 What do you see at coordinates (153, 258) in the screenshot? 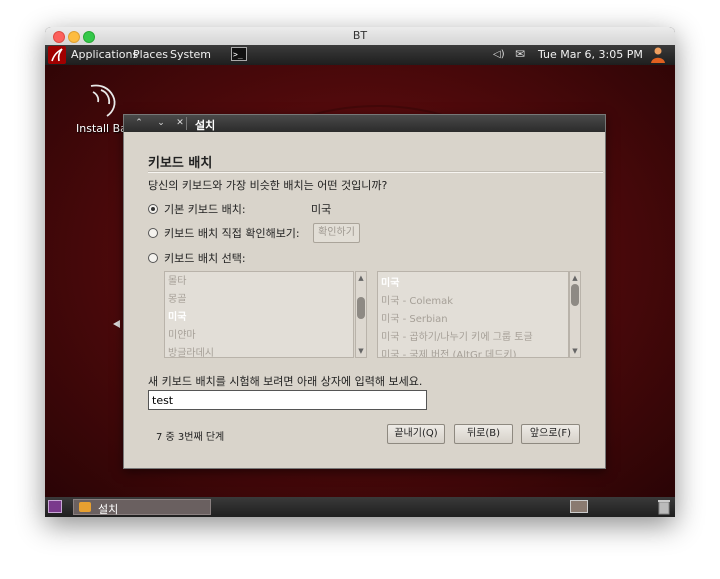
I see `radio-choose-layout` at bounding box center [153, 258].